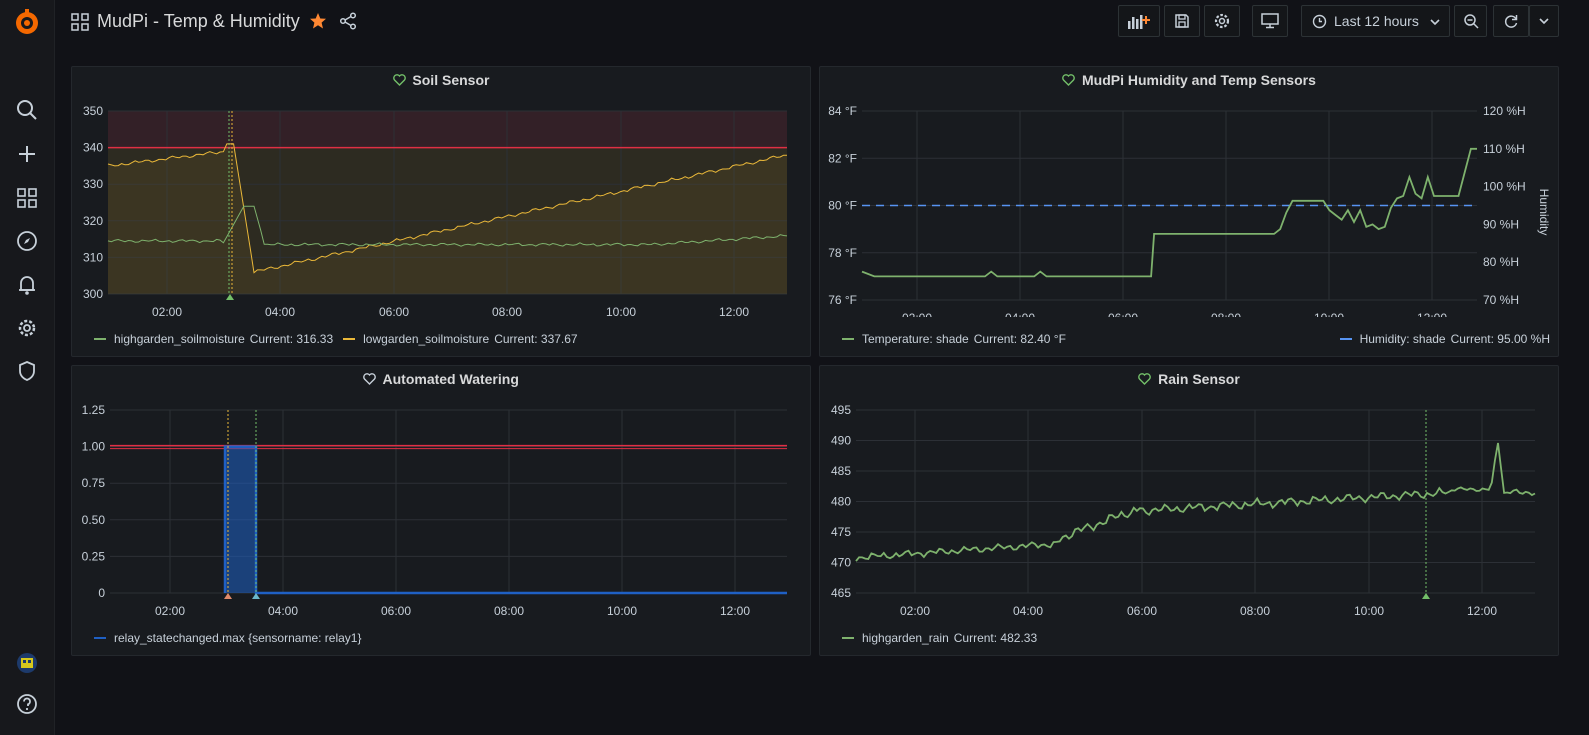  What do you see at coordinates (94, 483) in the screenshot?
I see `y-tick-label: 0.75` at bounding box center [94, 483].